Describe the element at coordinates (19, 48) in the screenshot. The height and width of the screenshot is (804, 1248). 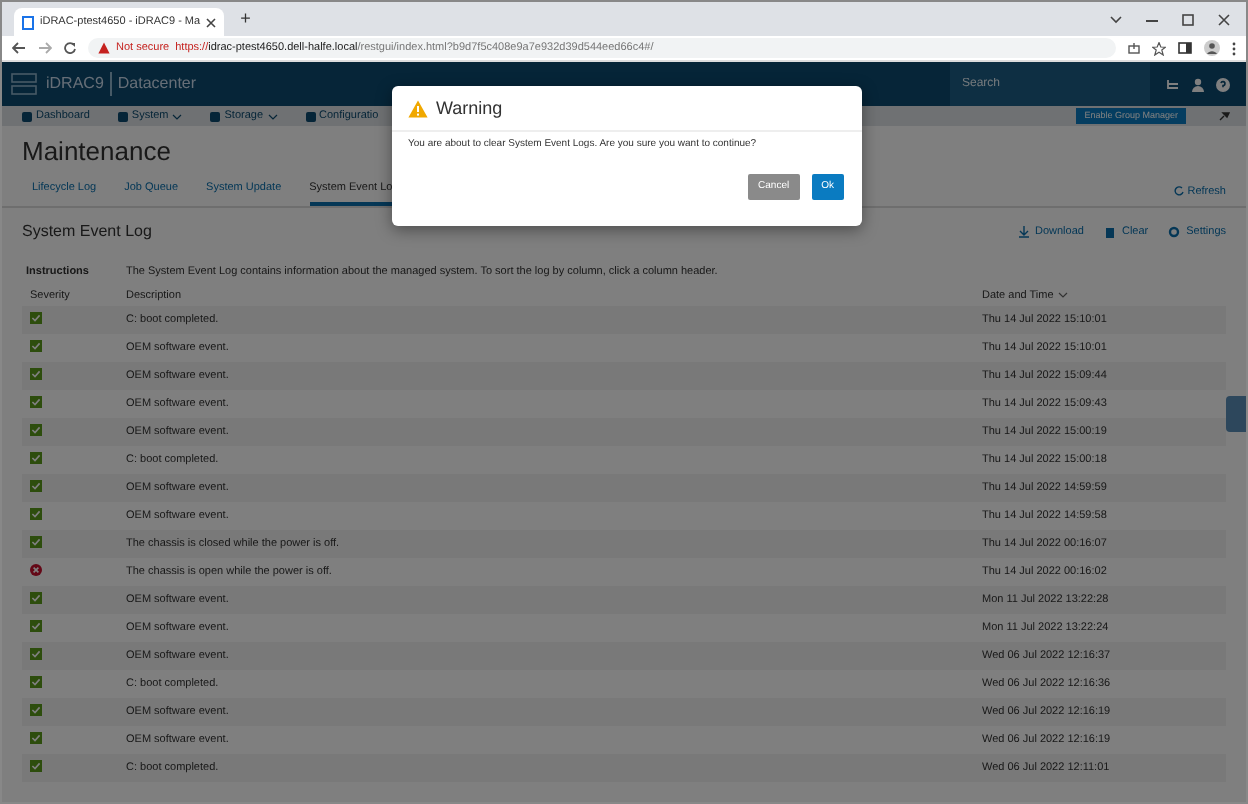
I see `back-icon` at that location.